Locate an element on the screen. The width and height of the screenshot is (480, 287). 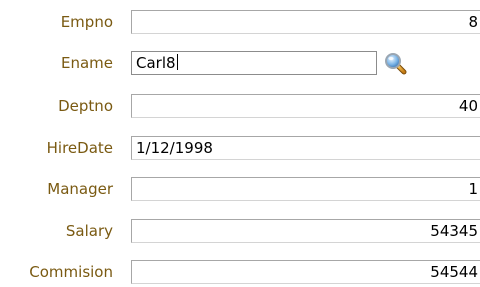
hiredate-field: 1/12/1998 is located at coordinates (305, 148).